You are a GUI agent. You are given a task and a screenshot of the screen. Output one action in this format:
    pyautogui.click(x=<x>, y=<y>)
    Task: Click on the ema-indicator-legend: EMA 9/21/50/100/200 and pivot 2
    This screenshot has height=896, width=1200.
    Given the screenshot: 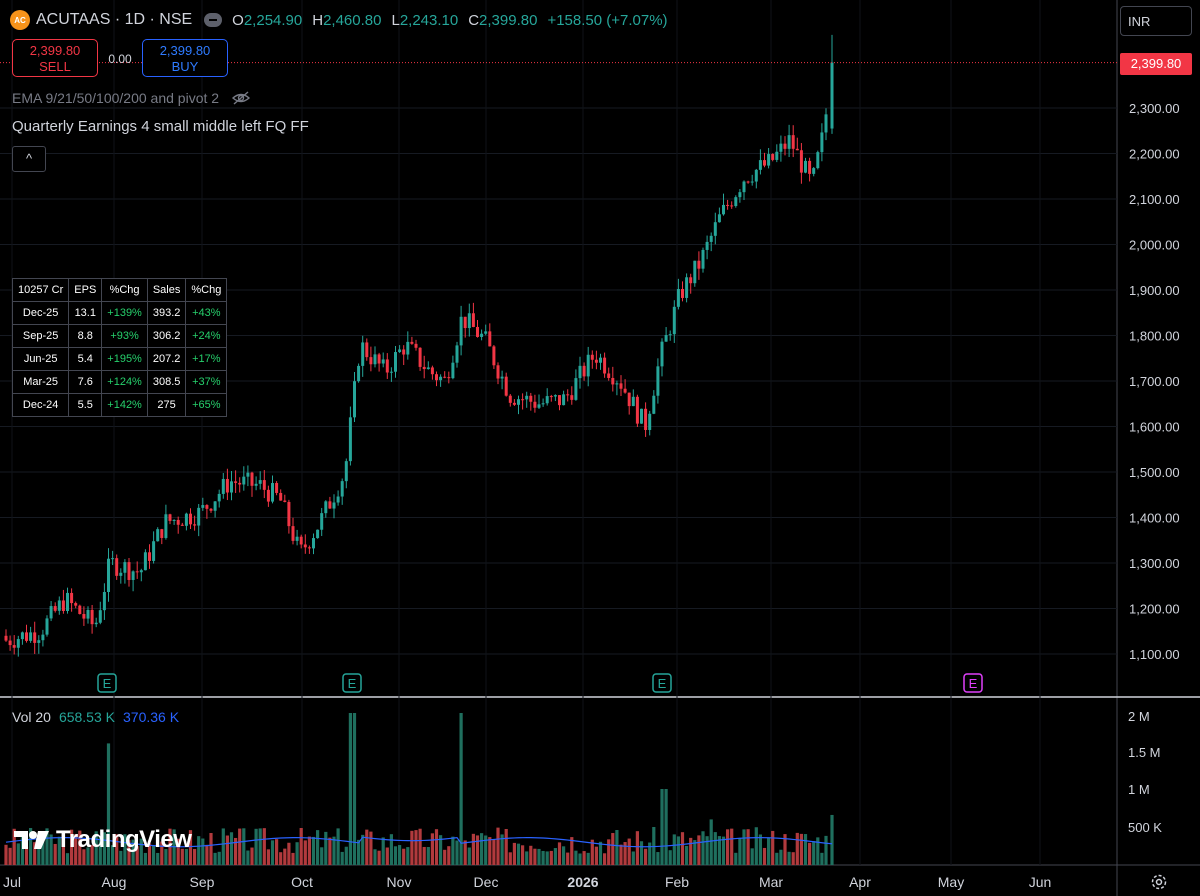 What is the action you would take?
    pyautogui.click(x=131, y=98)
    